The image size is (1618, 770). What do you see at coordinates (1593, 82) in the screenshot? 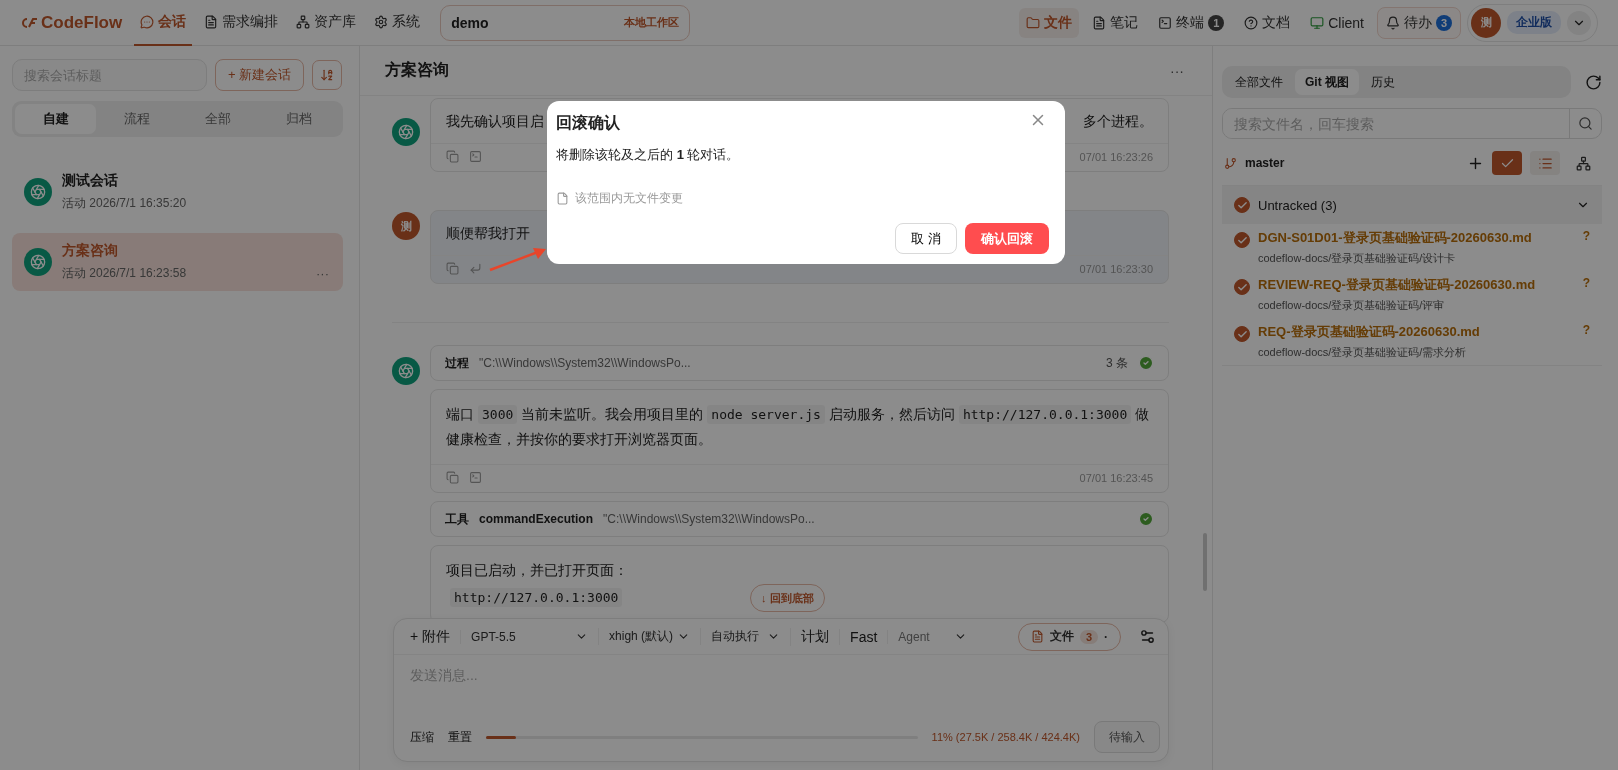
I see `refresh-icon` at bounding box center [1593, 82].